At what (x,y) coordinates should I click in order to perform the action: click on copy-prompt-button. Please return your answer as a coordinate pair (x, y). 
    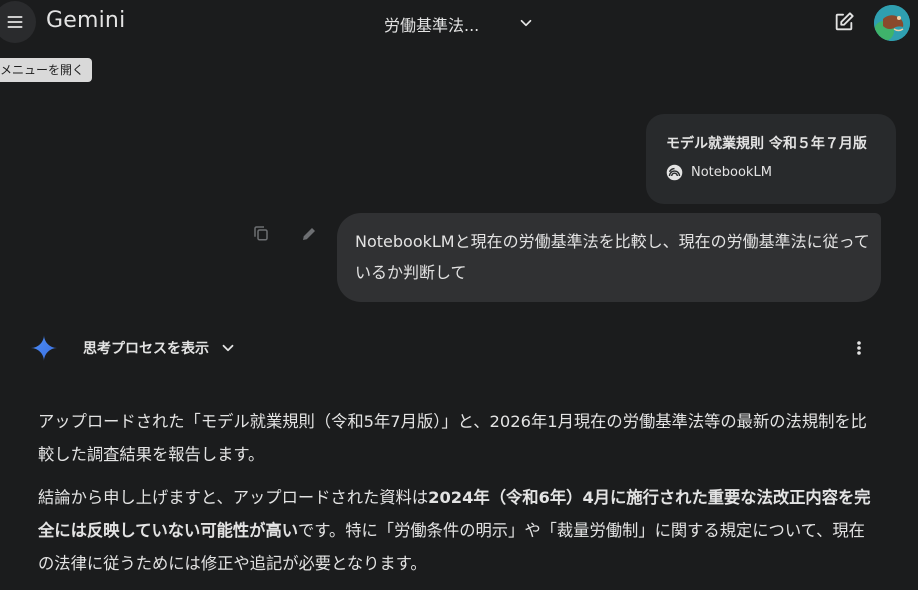
    Looking at the image, I should click on (261, 235).